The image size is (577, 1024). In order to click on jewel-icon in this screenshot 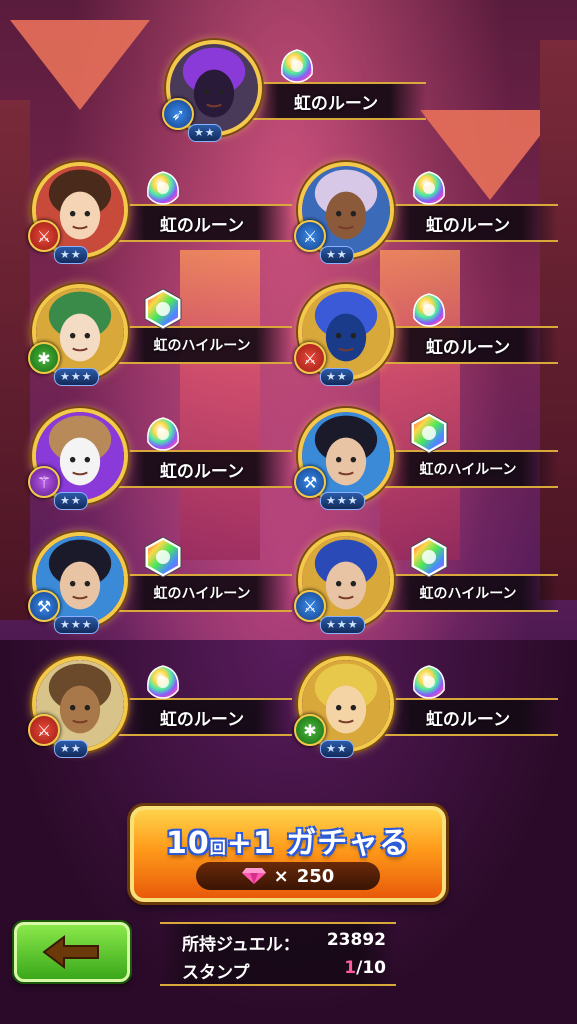, I will do `click(253, 876)`.